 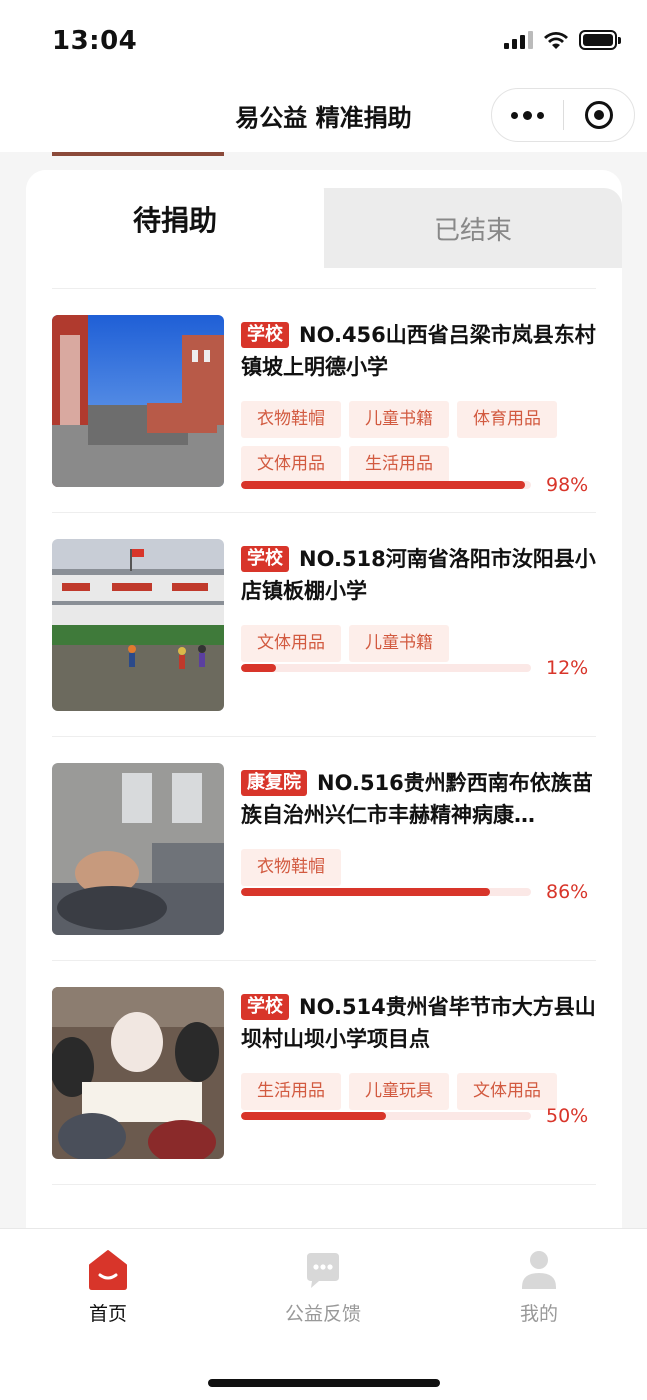 I want to click on progress-row: 12%, so click(x=418, y=668).